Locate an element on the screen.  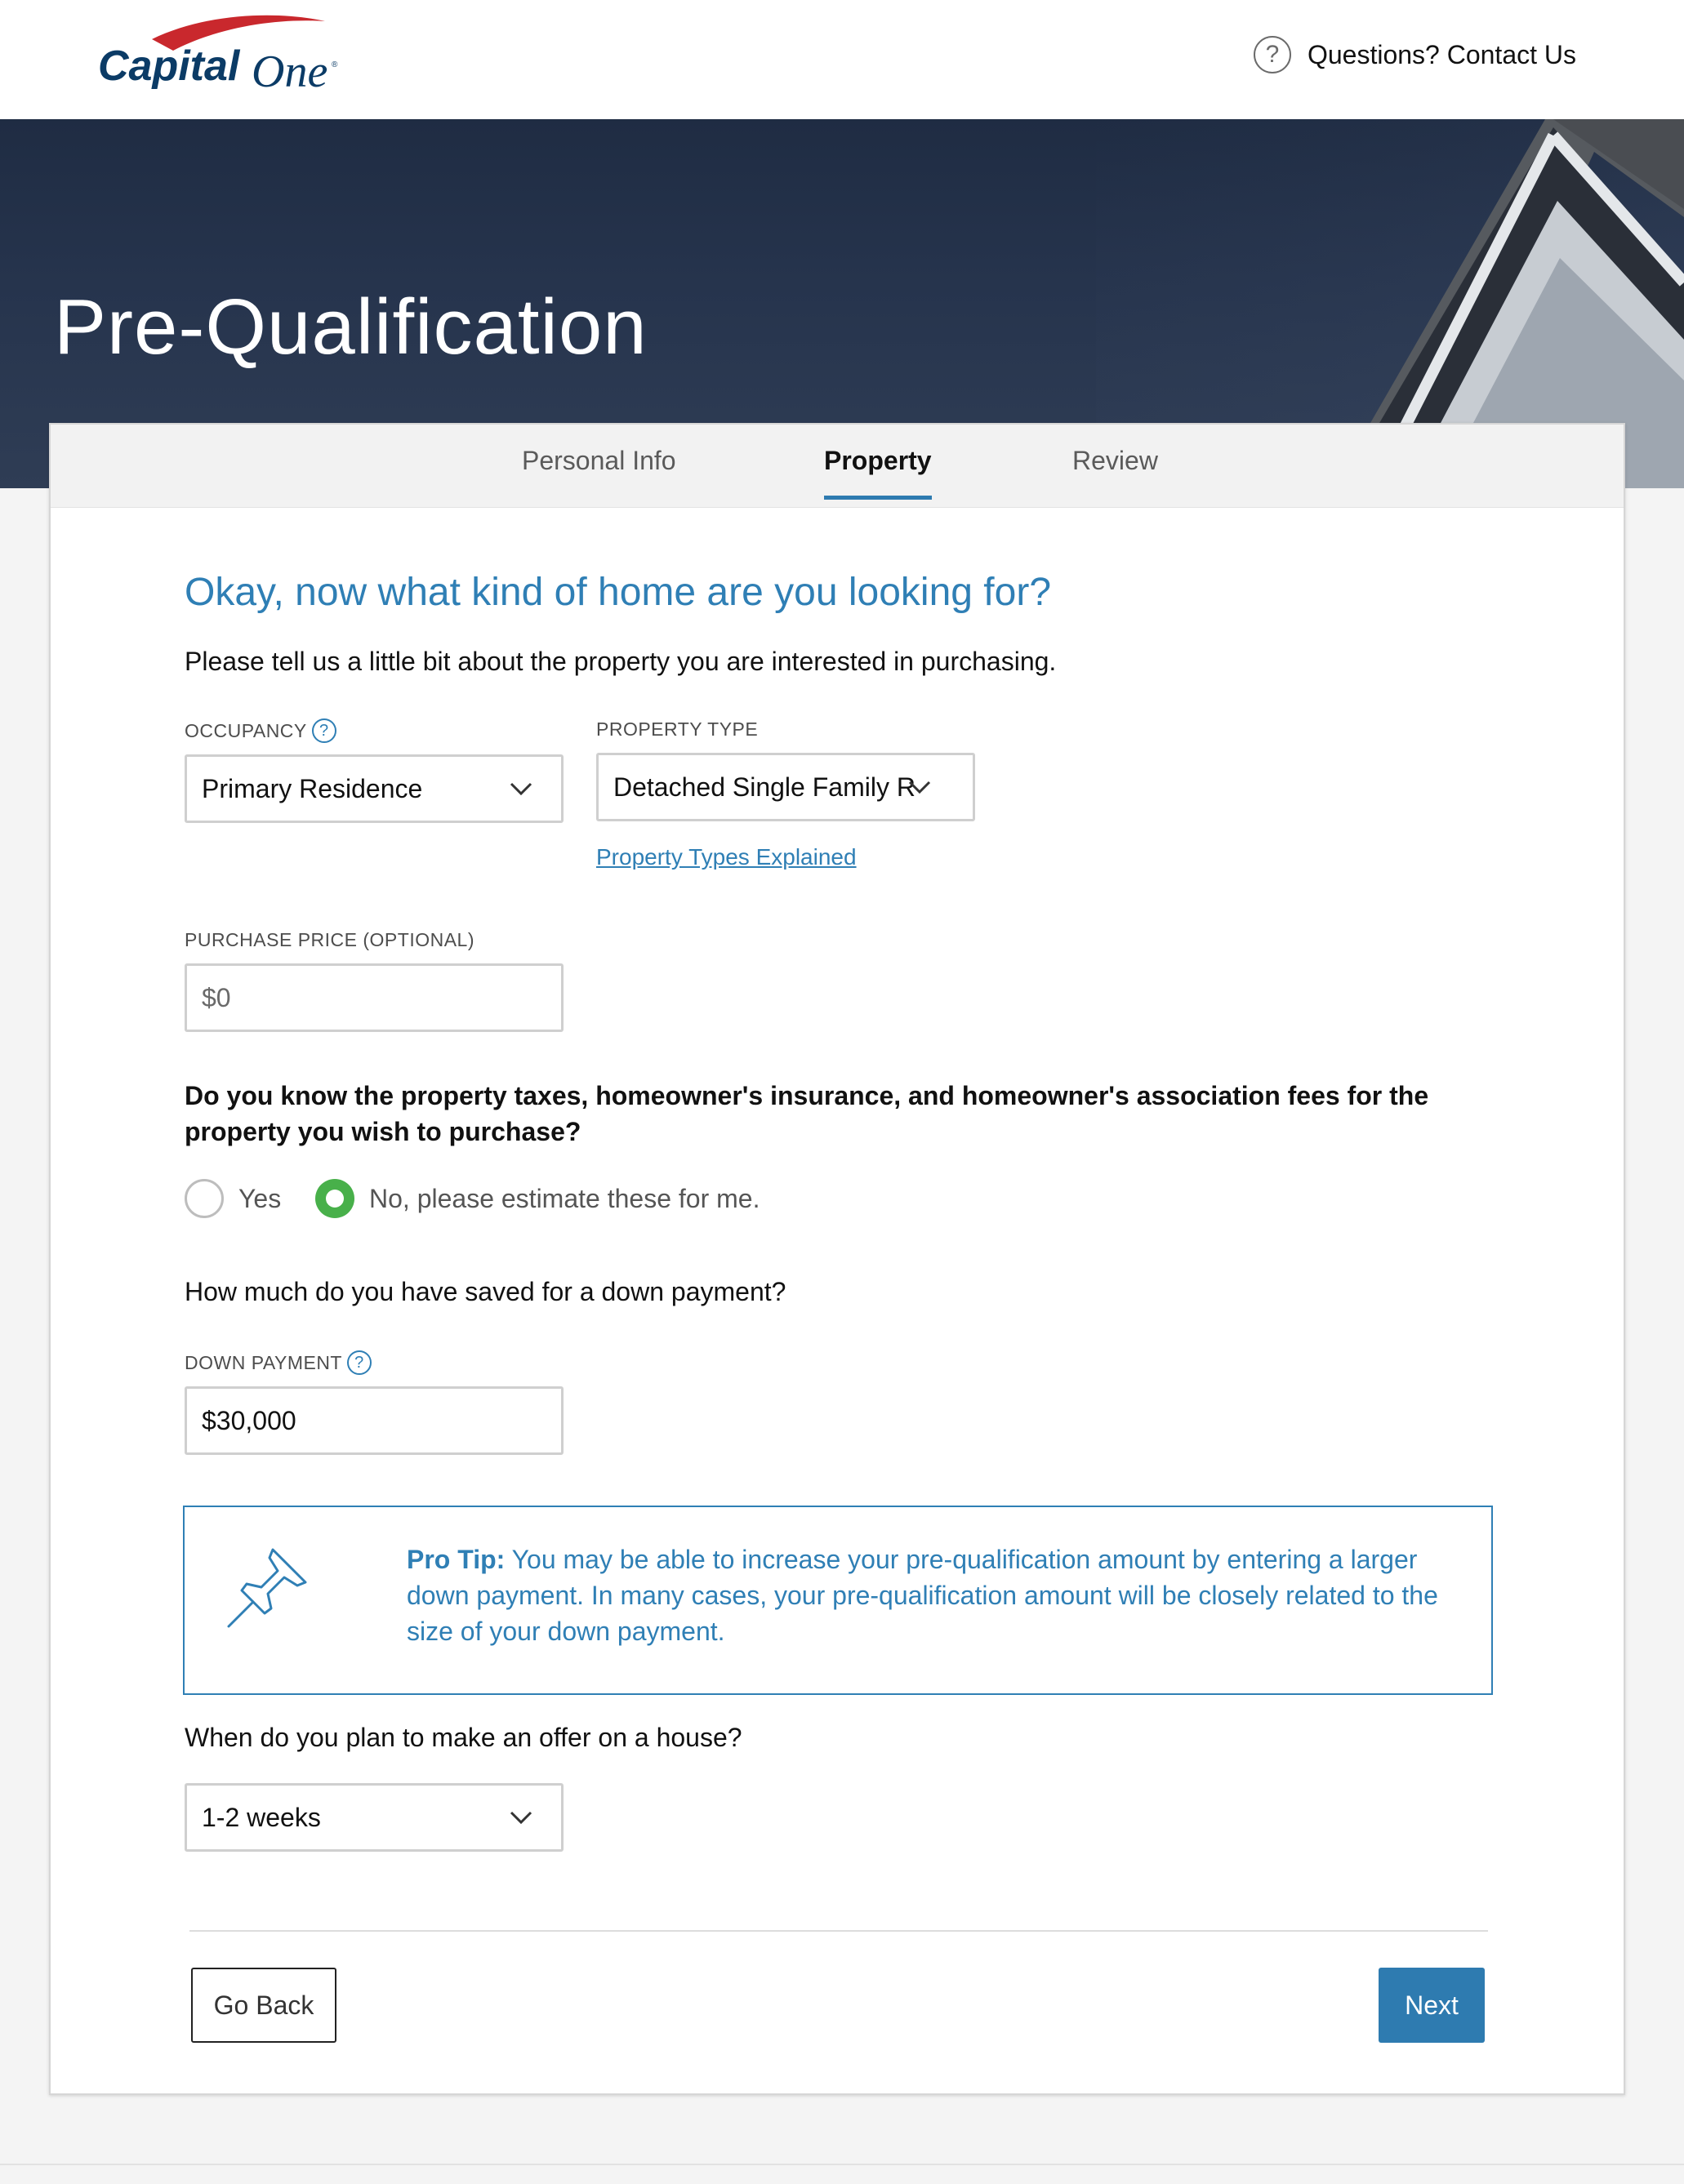
bottom-divider is located at coordinates (842, 2164).